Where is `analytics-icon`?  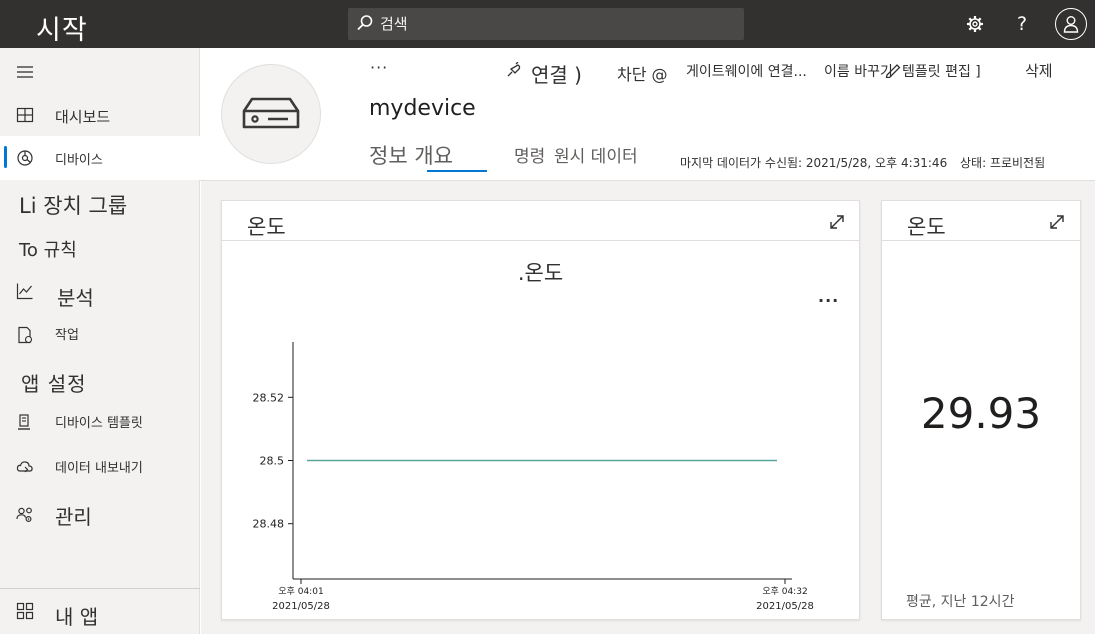
analytics-icon is located at coordinates (24, 291).